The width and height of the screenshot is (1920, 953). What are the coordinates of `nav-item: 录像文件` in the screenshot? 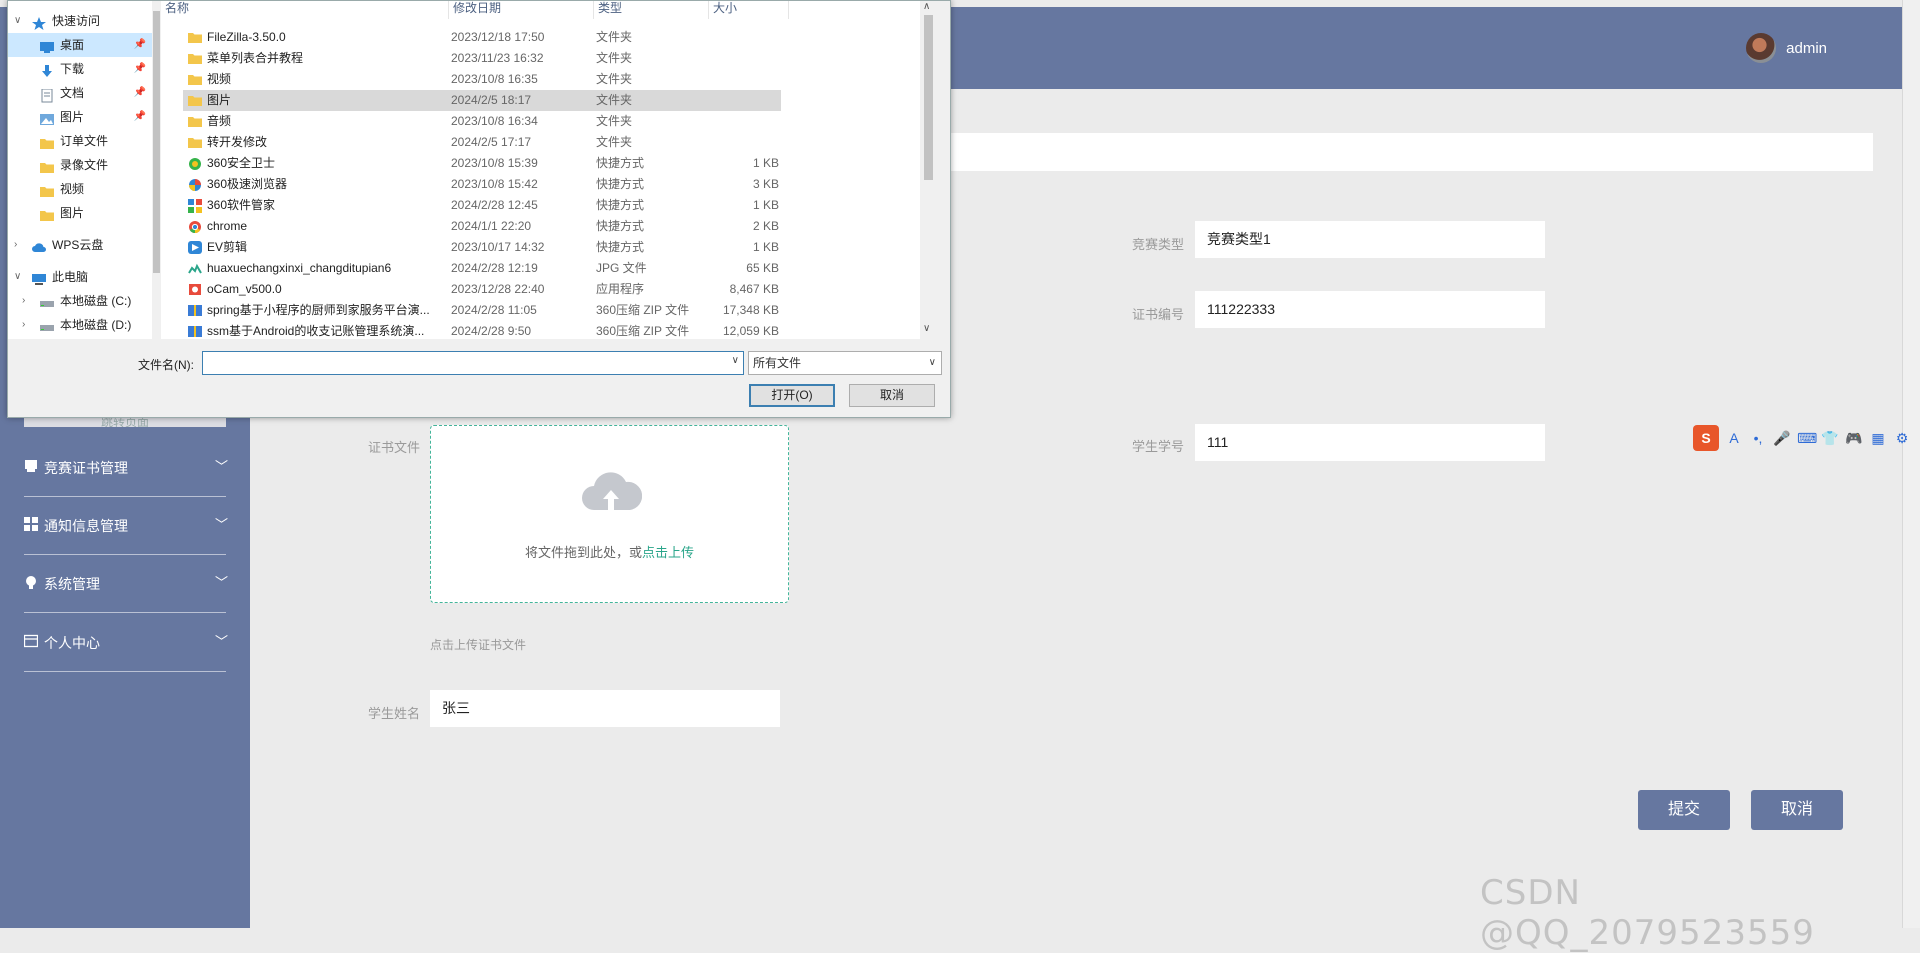 It's located at (80, 165).